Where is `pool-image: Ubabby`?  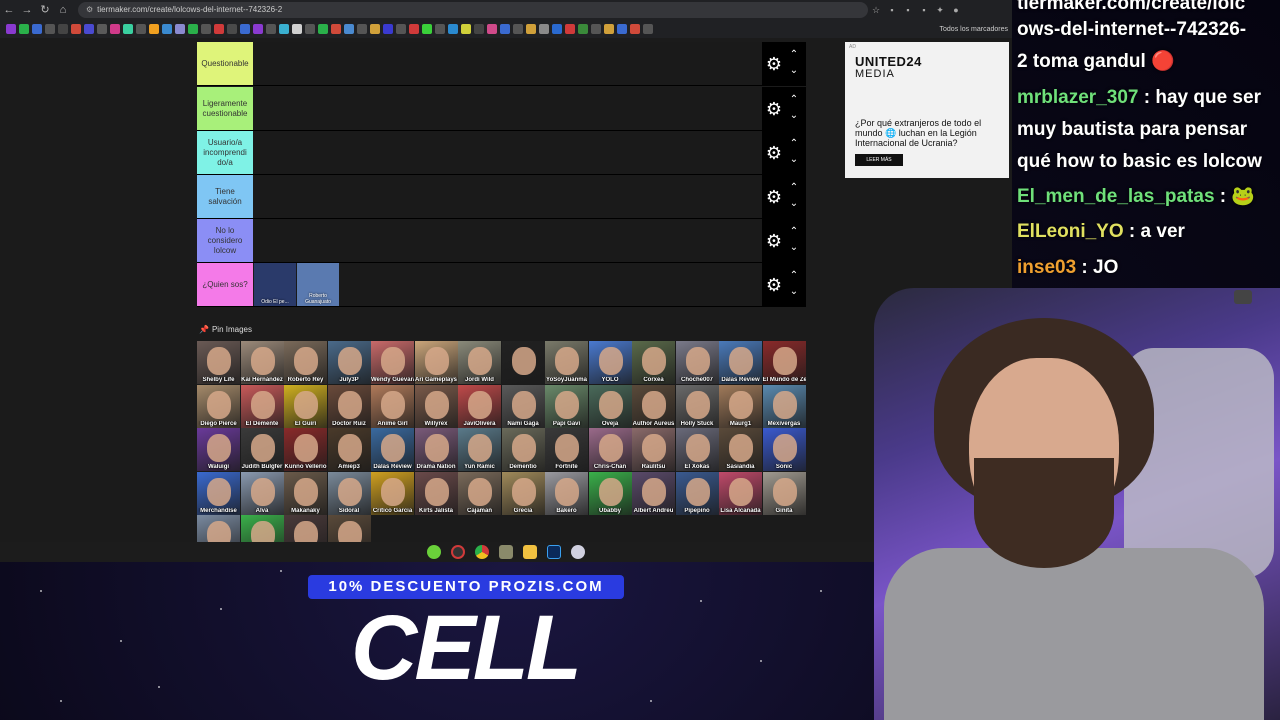 pool-image: Ubabby is located at coordinates (610, 493).